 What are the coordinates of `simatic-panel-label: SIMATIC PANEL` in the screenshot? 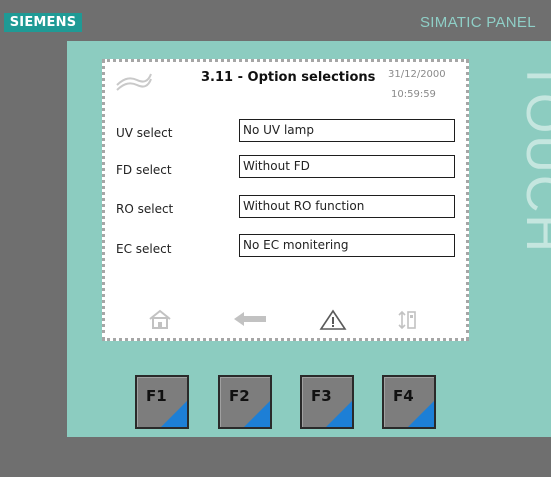 It's located at (478, 22).